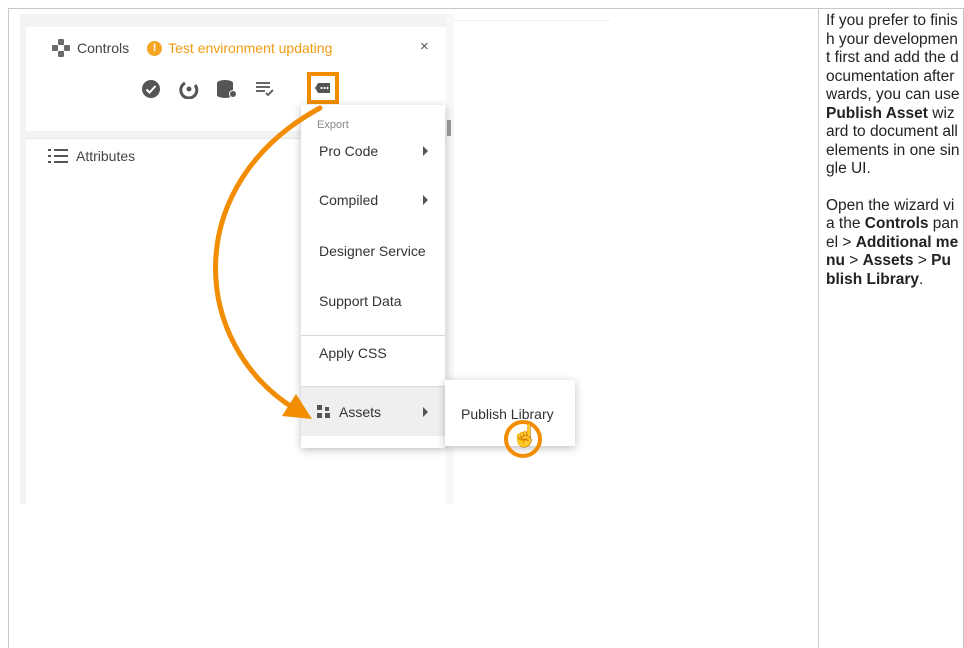 This screenshot has width=964, height=648. What do you see at coordinates (888, 260) in the screenshot?
I see `bold-run: Assets` at bounding box center [888, 260].